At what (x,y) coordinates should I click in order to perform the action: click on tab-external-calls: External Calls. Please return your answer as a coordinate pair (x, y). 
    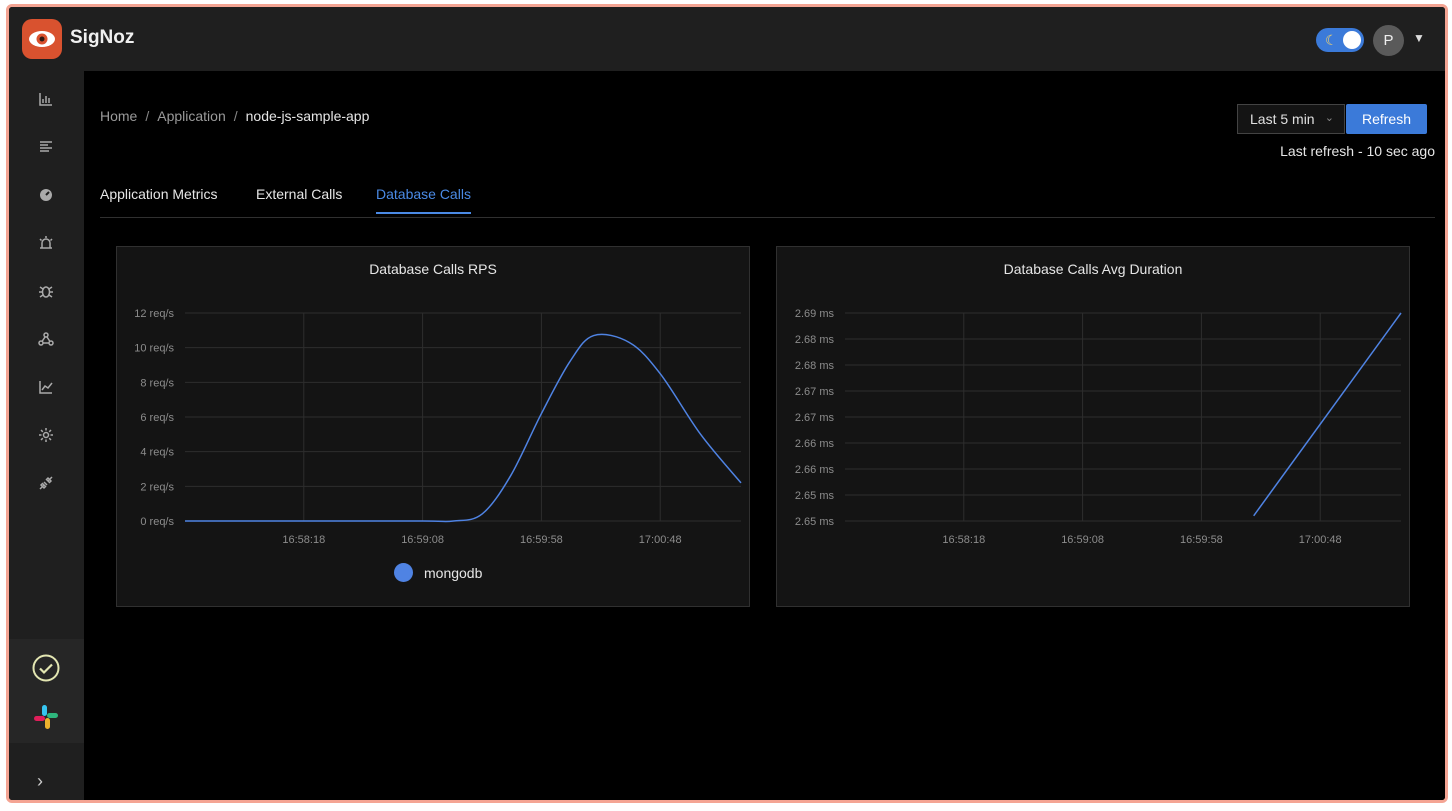
    Looking at the image, I should click on (299, 199).